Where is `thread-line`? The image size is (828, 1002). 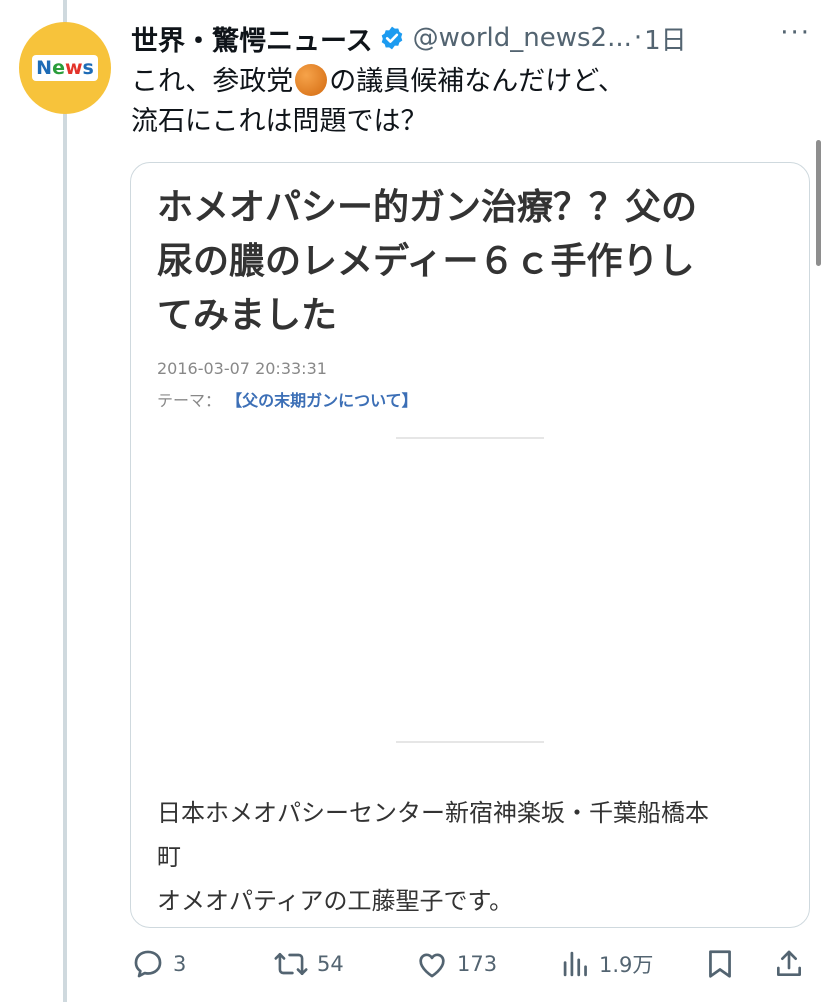
thread-line is located at coordinates (65, 501).